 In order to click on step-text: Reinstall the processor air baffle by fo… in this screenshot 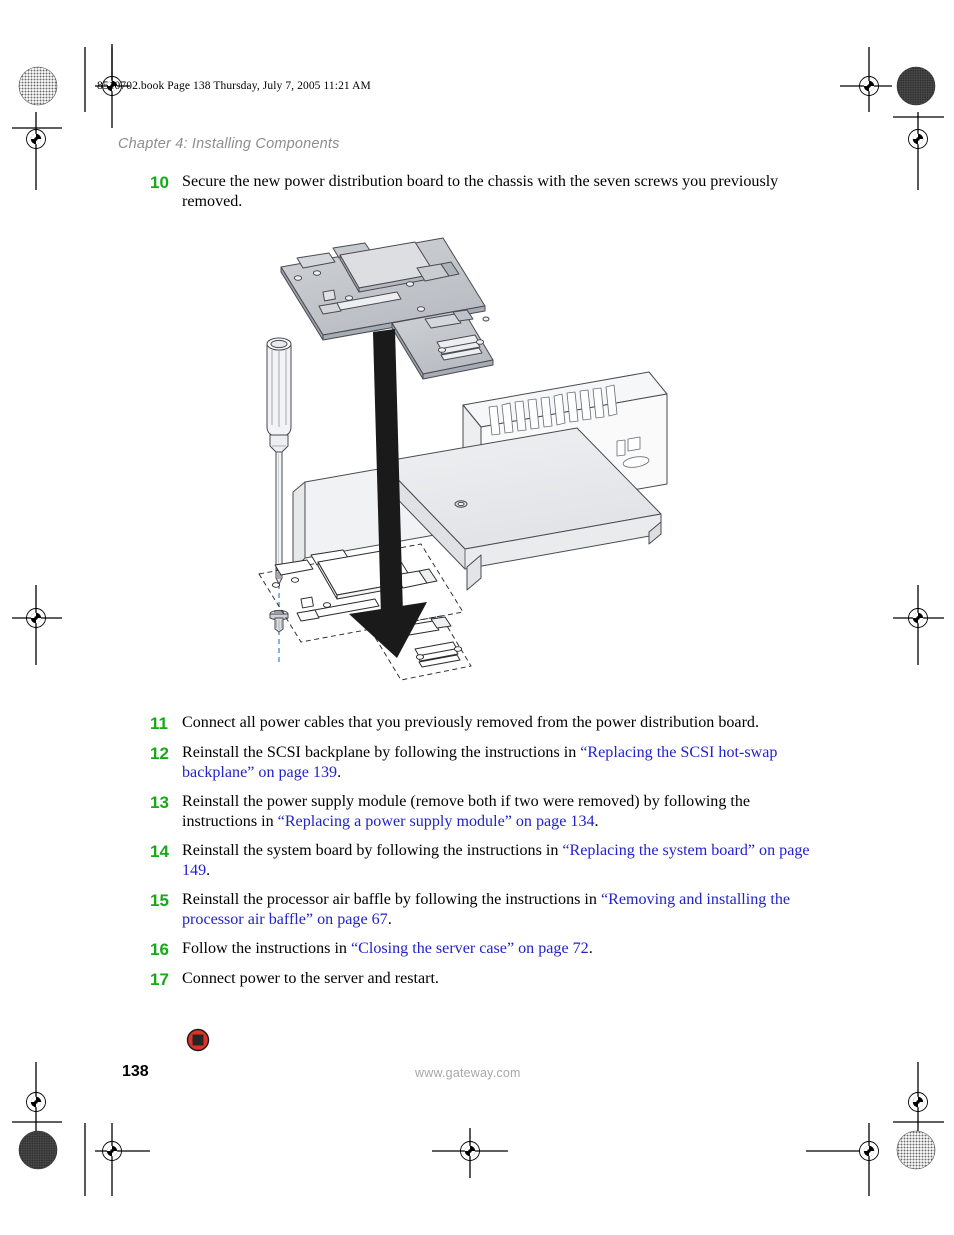, I will do `click(496, 910)`.